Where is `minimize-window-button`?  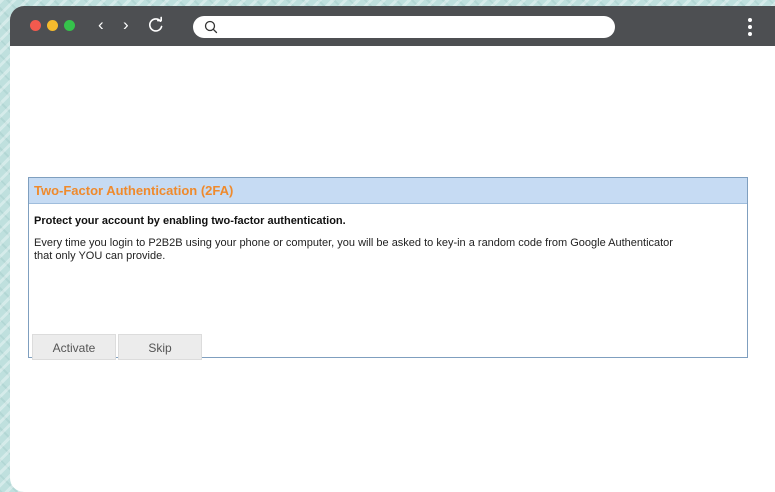 minimize-window-button is located at coordinates (52, 25).